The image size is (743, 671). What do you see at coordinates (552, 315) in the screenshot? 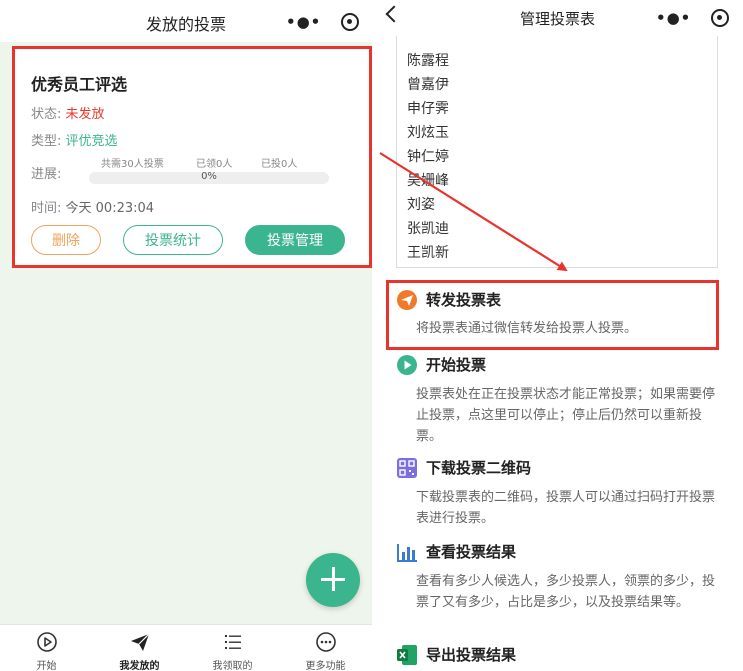
I see `highlight-box-forward` at bounding box center [552, 315].